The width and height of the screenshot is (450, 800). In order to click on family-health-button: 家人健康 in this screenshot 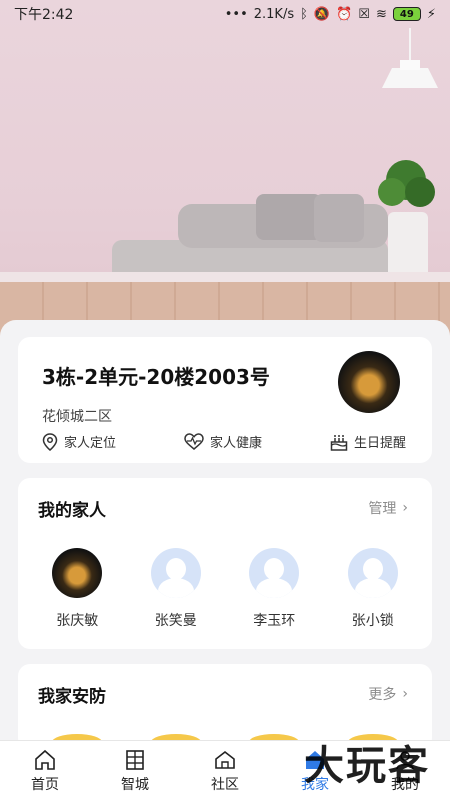, I will do `click(223, 441)`.